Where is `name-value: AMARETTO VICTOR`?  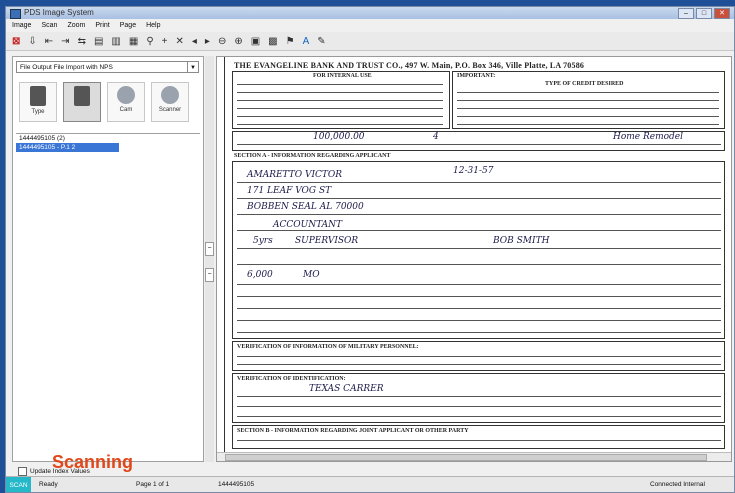
name-value: AMARETTO VICTOR is located at coordinates (295, 175).